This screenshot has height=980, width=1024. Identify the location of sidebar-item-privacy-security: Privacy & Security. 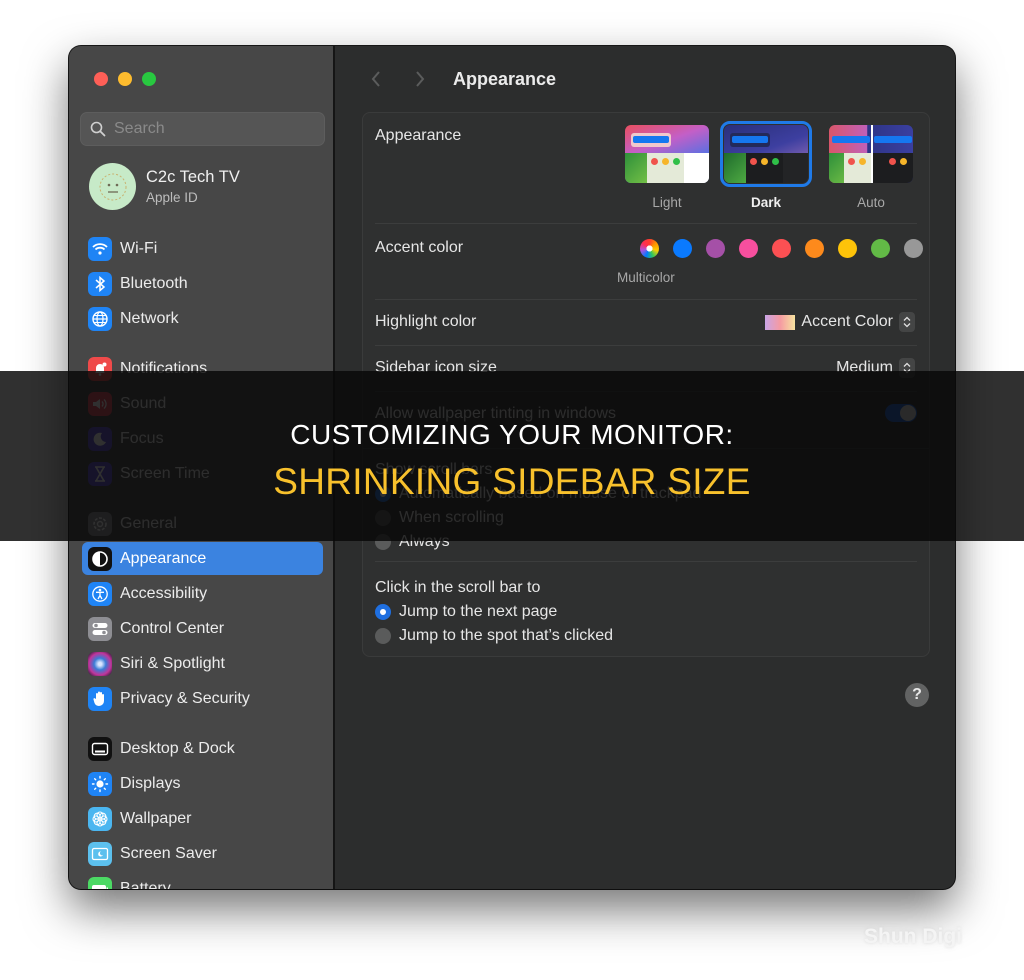
(202, 698).